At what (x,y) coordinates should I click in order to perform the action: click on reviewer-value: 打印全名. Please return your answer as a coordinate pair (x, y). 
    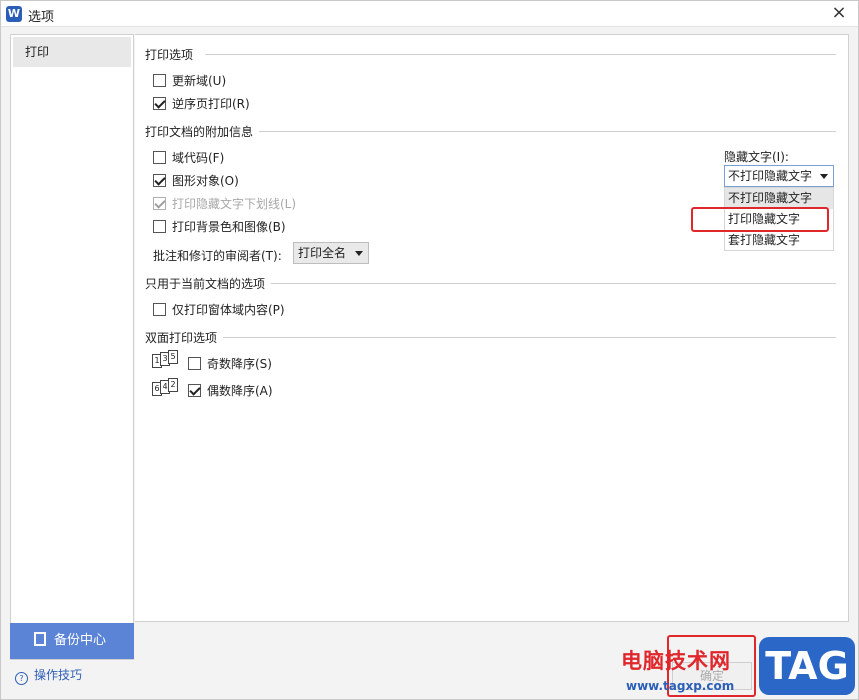
    Looking at the image, I should click on (322, 253).